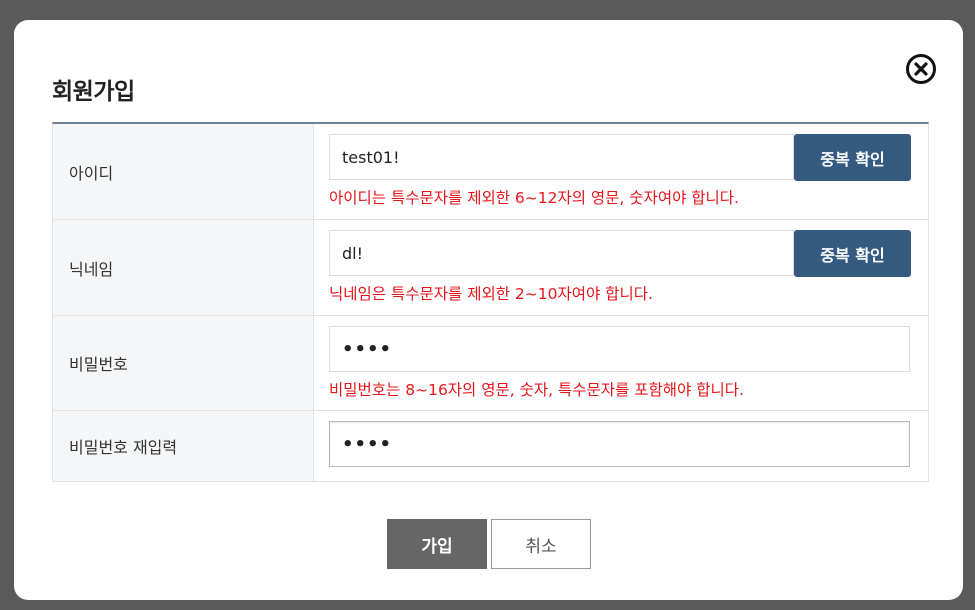 Image resolution: width=975 pixels, height=610 pixels. Describe the element at coordinates (561, 157) in the screenshot. I see `id-input: test01!` at that location.